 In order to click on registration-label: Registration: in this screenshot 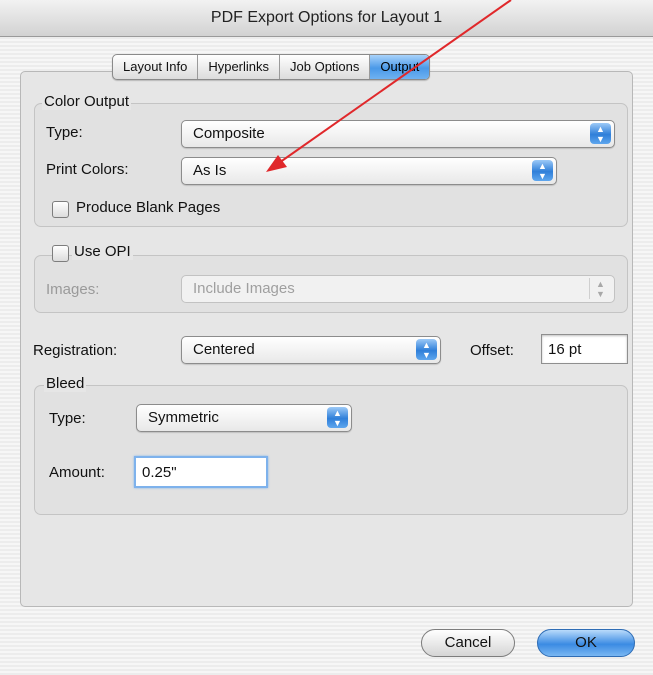, I will do `click(75, 350)`.